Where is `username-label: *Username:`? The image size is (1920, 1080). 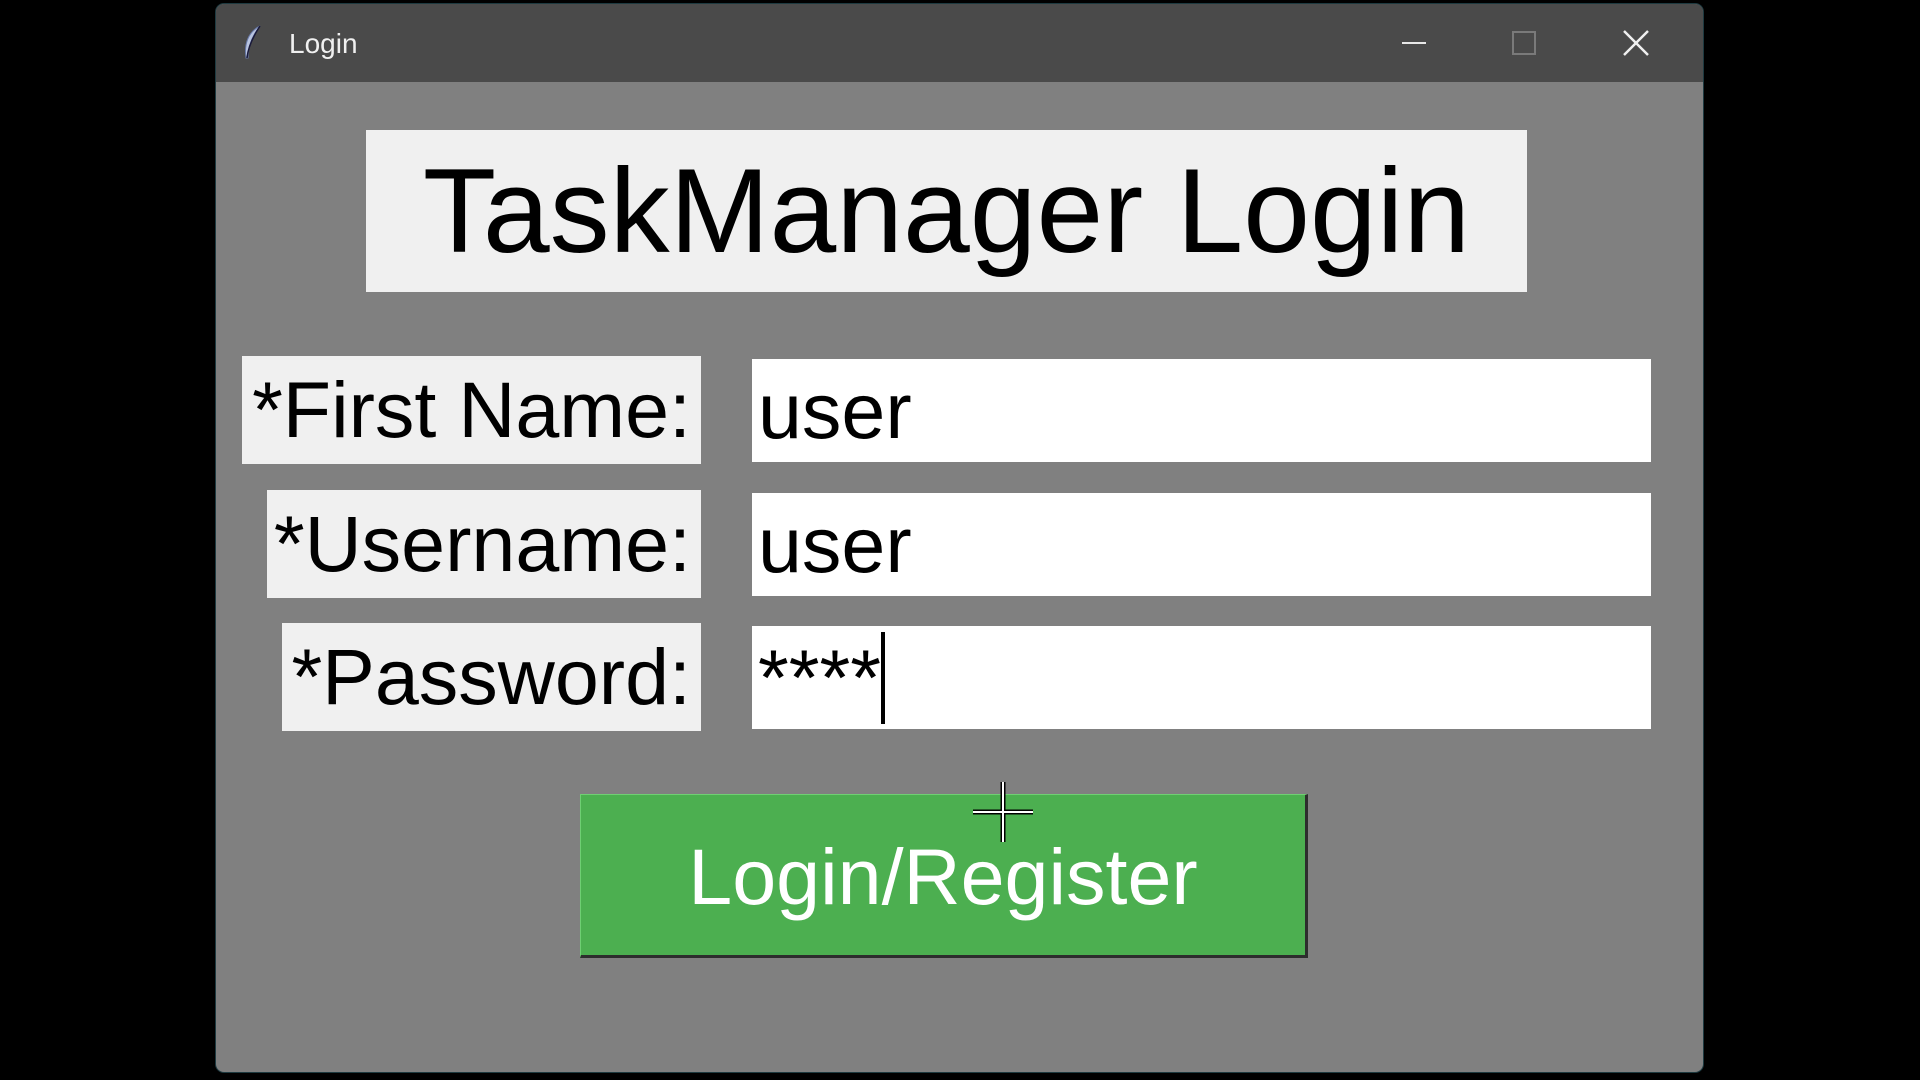
username-label: *Username: is located at coordinates (484, 544).